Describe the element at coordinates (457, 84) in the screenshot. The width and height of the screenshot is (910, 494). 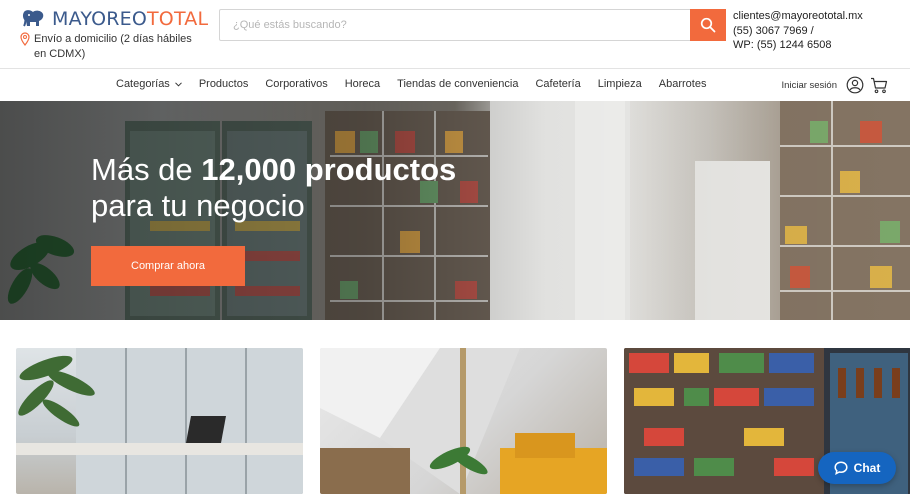
I see `nav-item-tiendas-de-conveniencia: Tiendas de conveniencia` at that location.